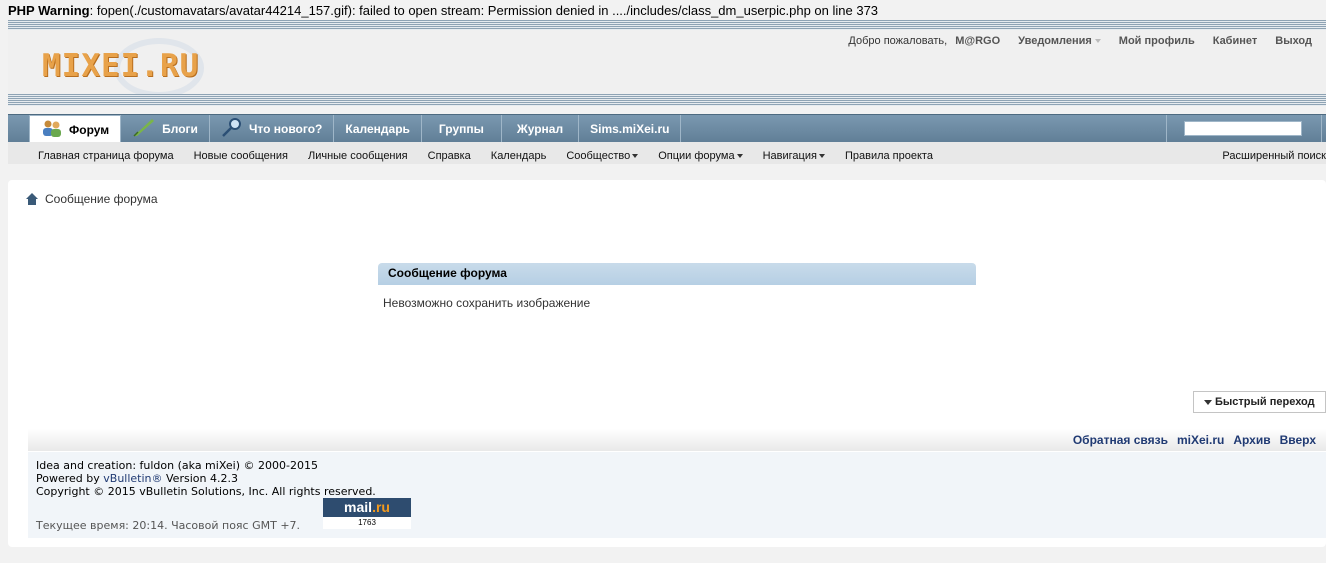 This screenshot has width=1326, height=563. What do you see at coordinates (1293, 41) in the screenshot?
I see `logout-link: Выход` at bounding box center [1293, 41].